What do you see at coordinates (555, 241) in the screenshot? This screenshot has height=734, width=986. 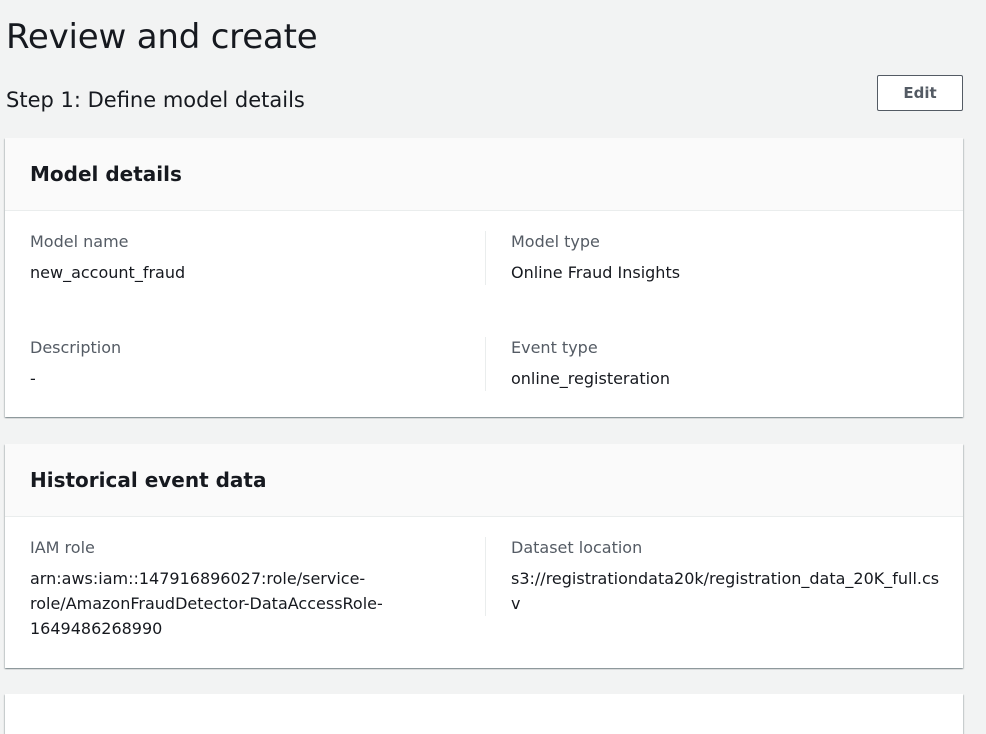 I see `model-type-label: Model type` at bounding box center [555, 241].